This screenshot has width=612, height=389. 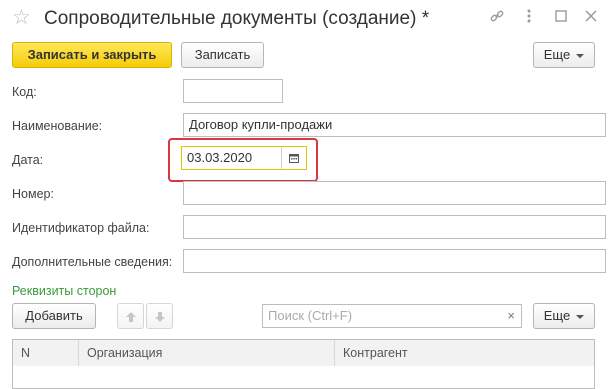 I want to click on requisites-more-button: Еще, so click(x=564, y=316).